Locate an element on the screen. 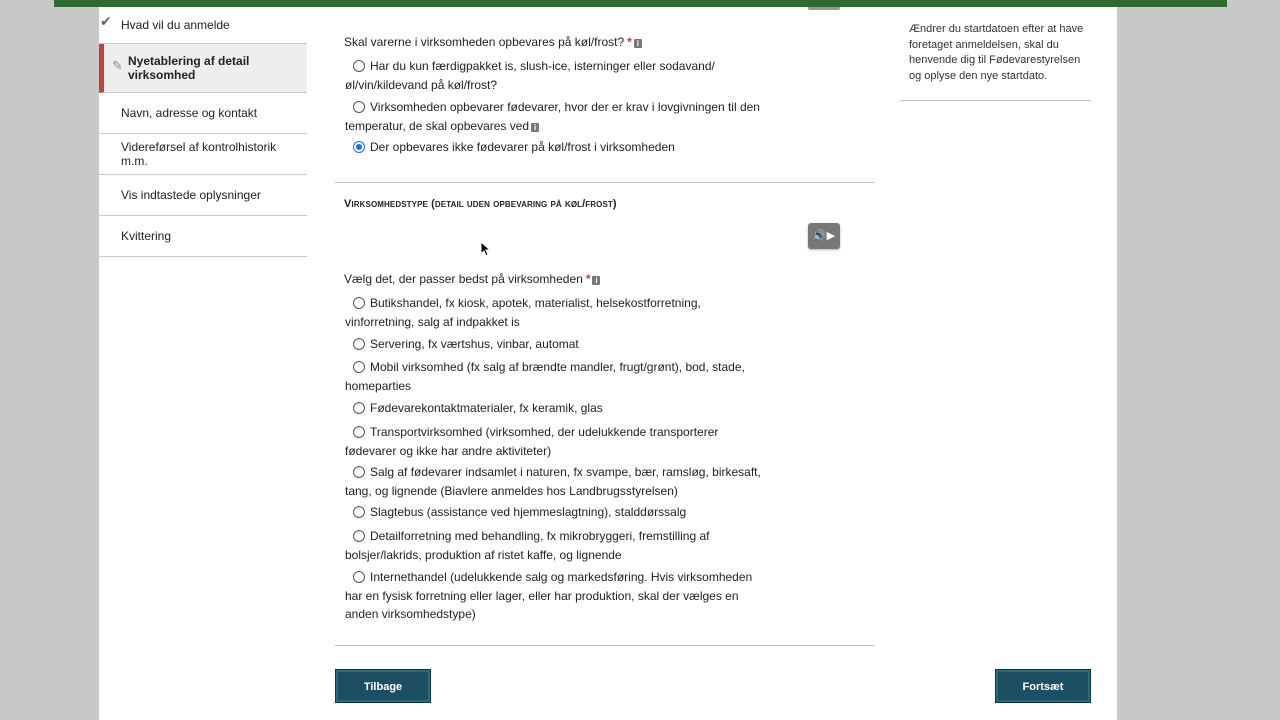  audio-play-button: 🔊▶ is located at coordinates (824, 236).